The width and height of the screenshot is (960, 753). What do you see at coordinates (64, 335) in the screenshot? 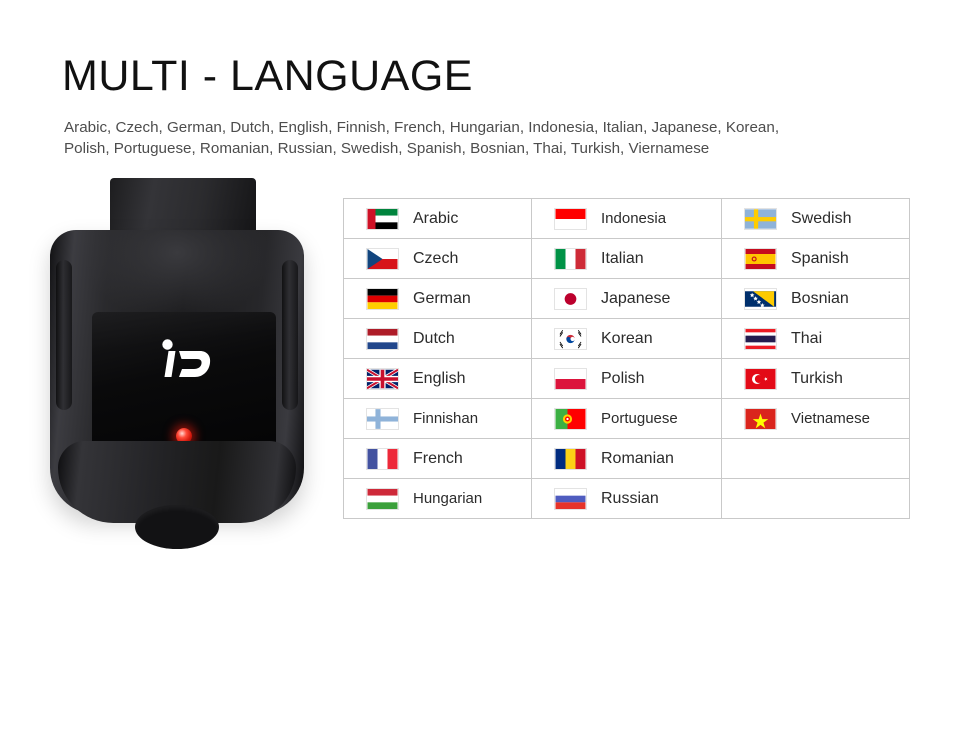
I see `device-grip-left` at bounding box center [64, 335].